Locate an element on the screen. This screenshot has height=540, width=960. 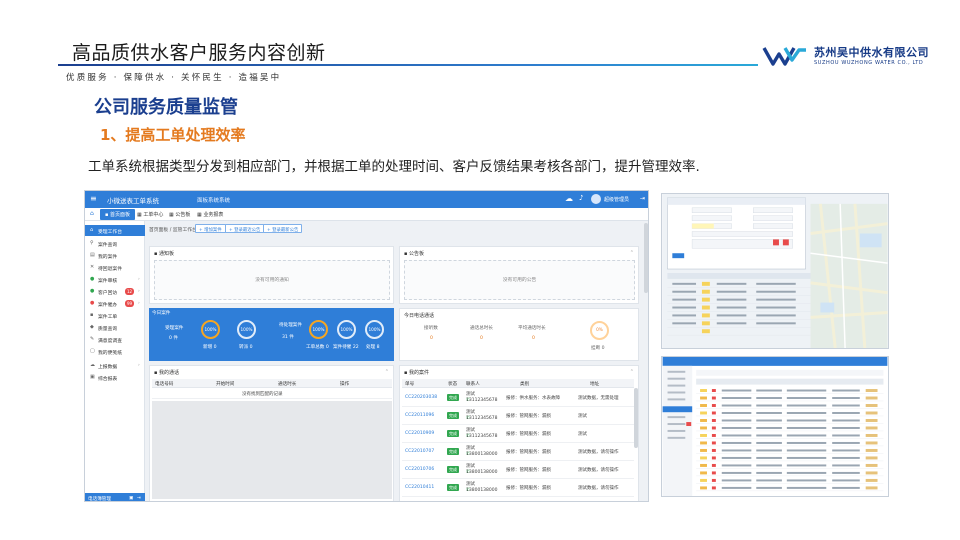
table-row: CC22010909 完成 测试 ✆ 13112345678 报修：管网服务：漏损 测试 is located at coordinates (518, 434).